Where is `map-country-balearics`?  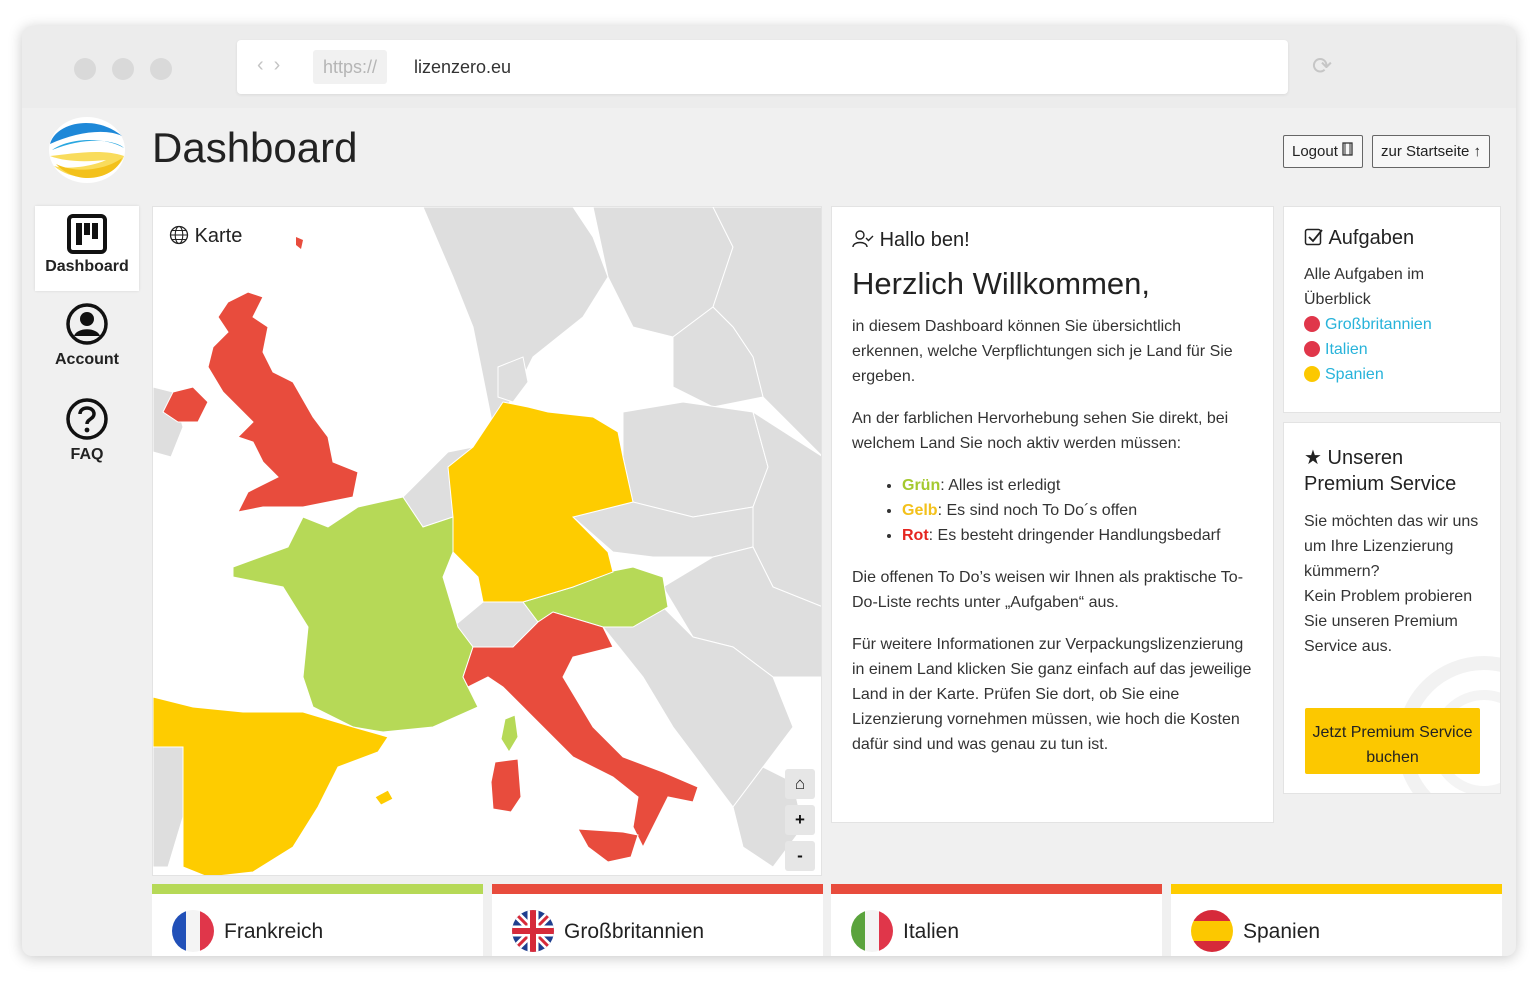
map-country-balearics is located at coordinates (384, 797).